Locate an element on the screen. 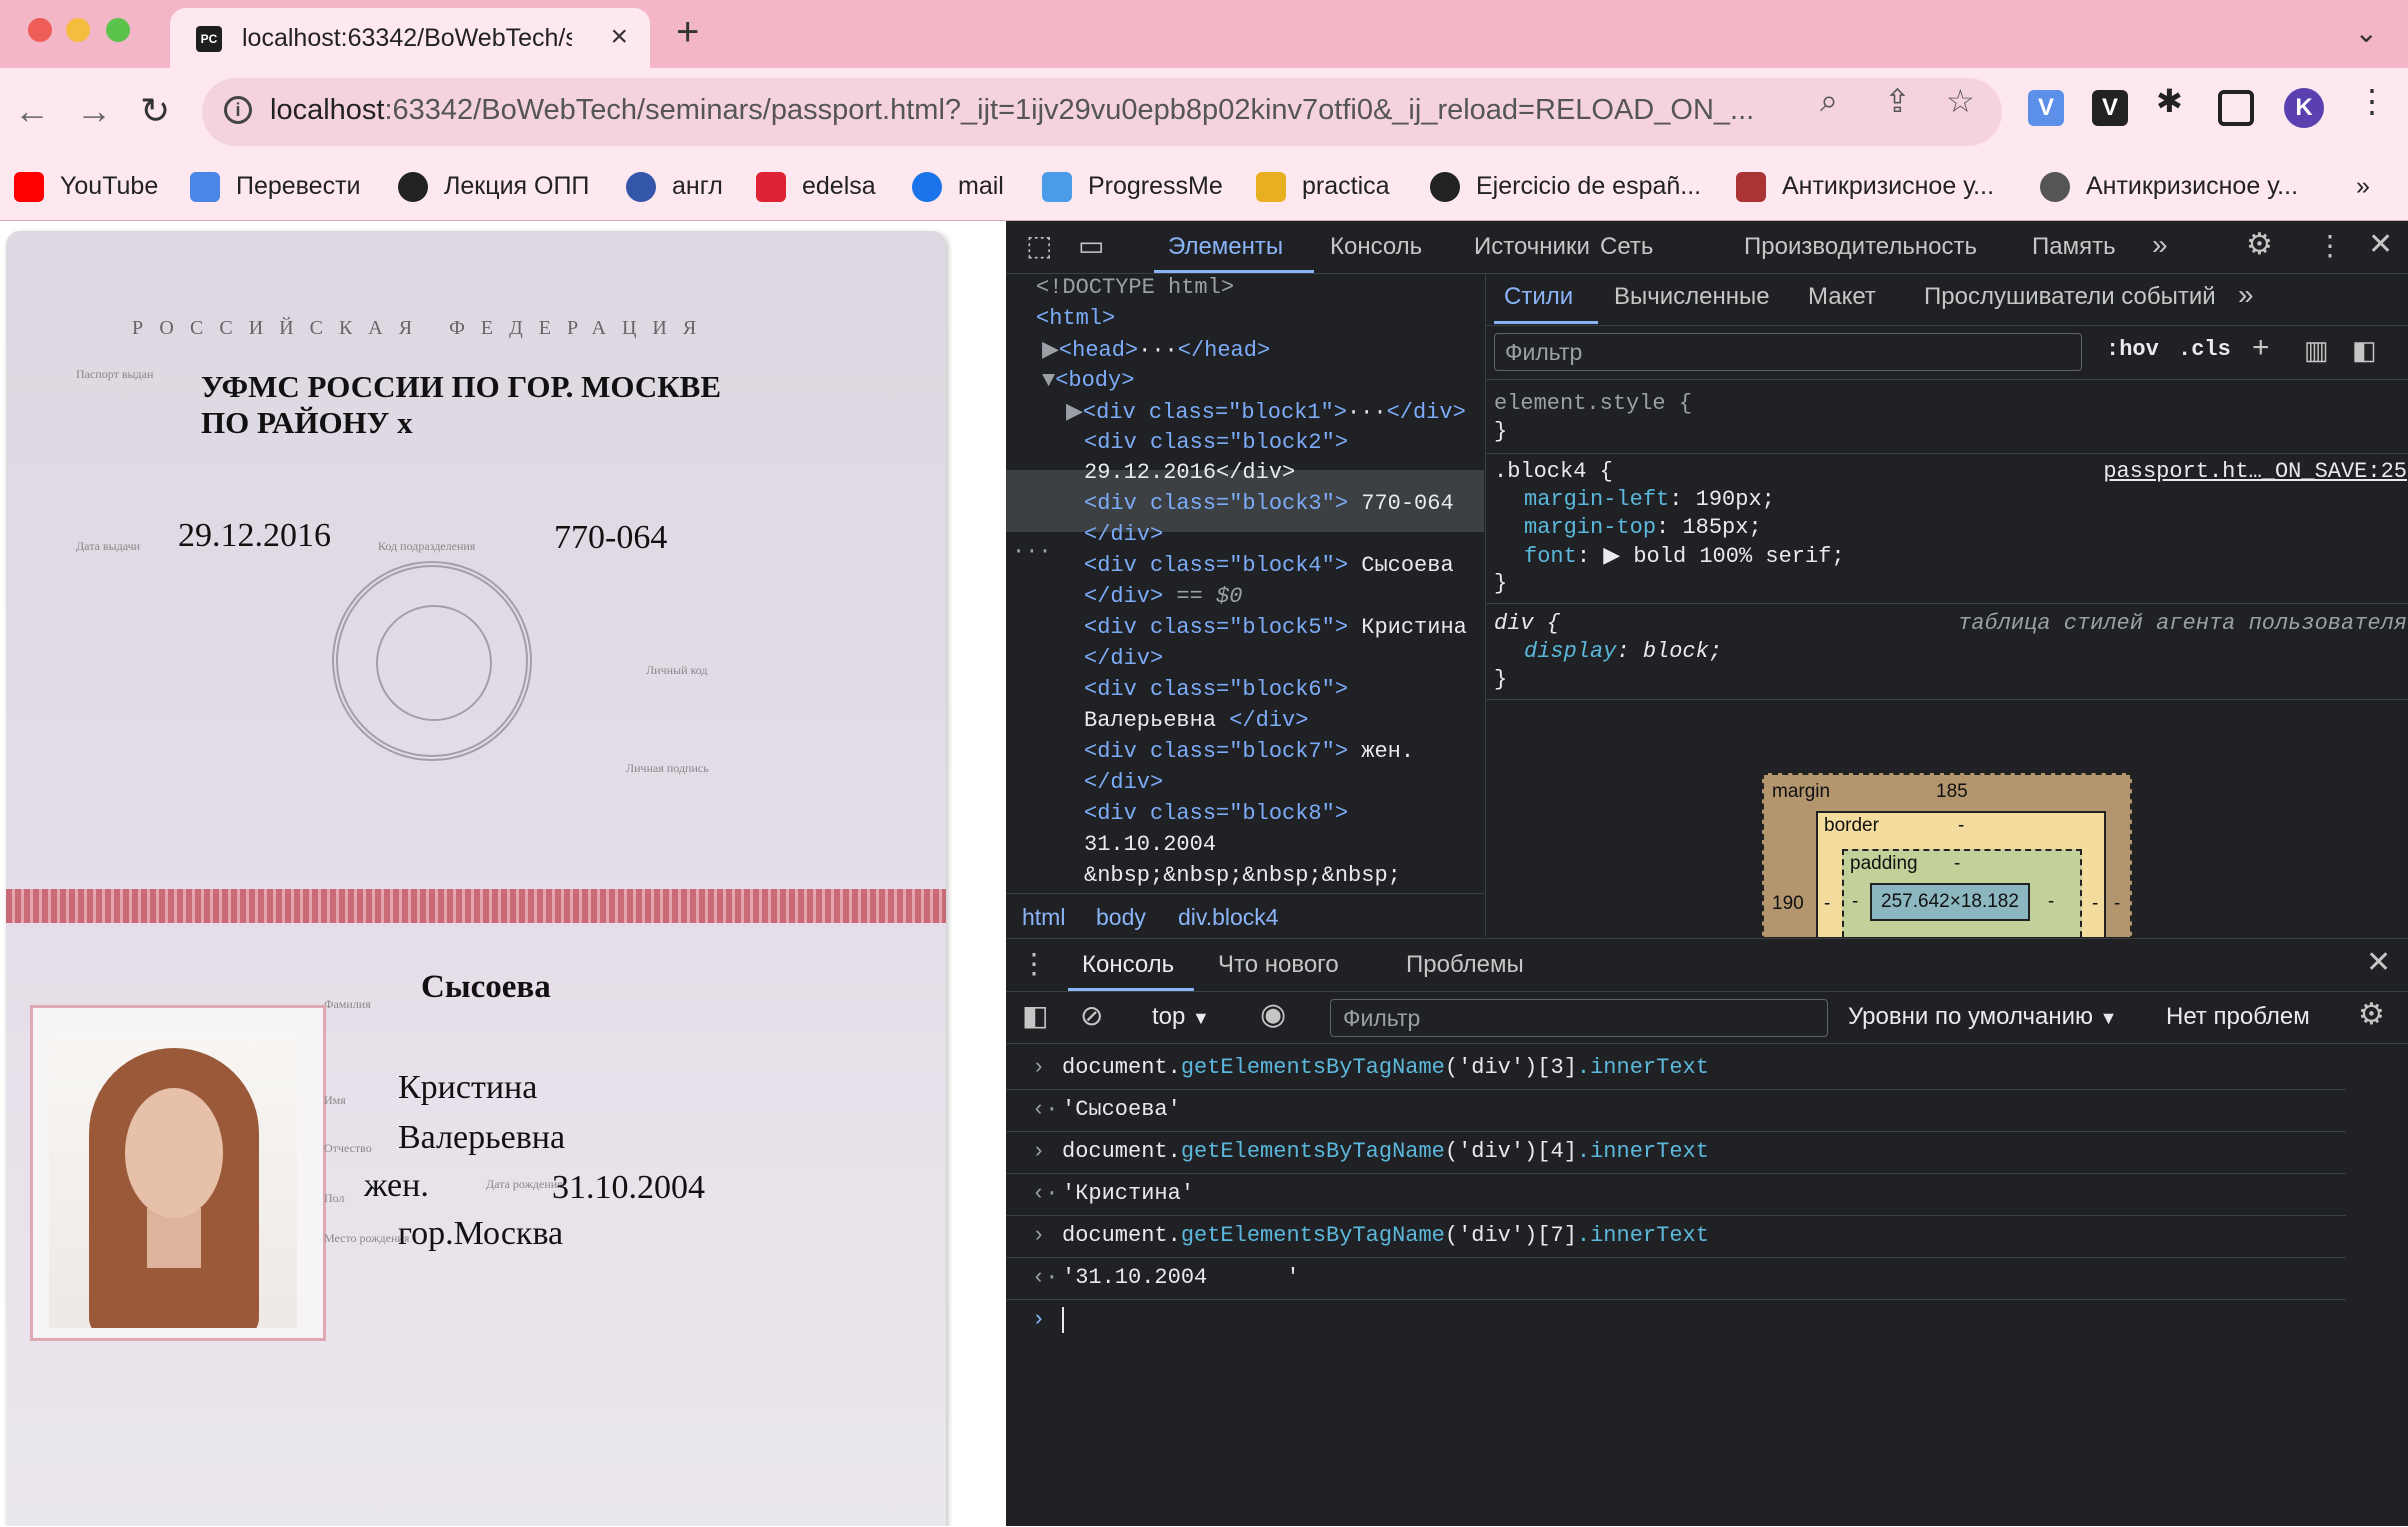 Image resolution: width=2408 pixels, height=1527 pixels. more-tabs-icon: » is located at coordinates (2160, 245).